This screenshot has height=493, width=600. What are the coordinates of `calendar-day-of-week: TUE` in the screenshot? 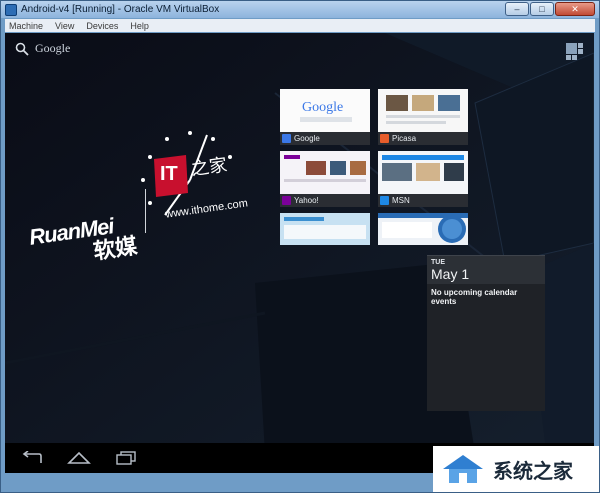 It's located at (438, 262).